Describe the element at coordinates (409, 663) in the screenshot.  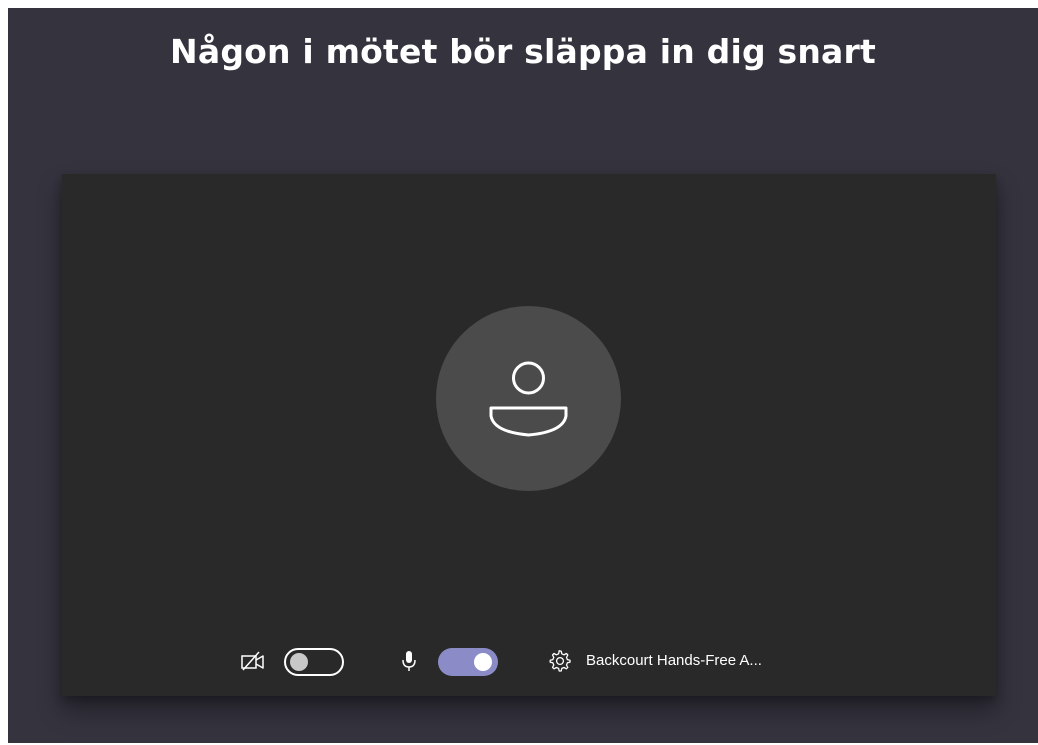
I see `microphone-icon` at that location.